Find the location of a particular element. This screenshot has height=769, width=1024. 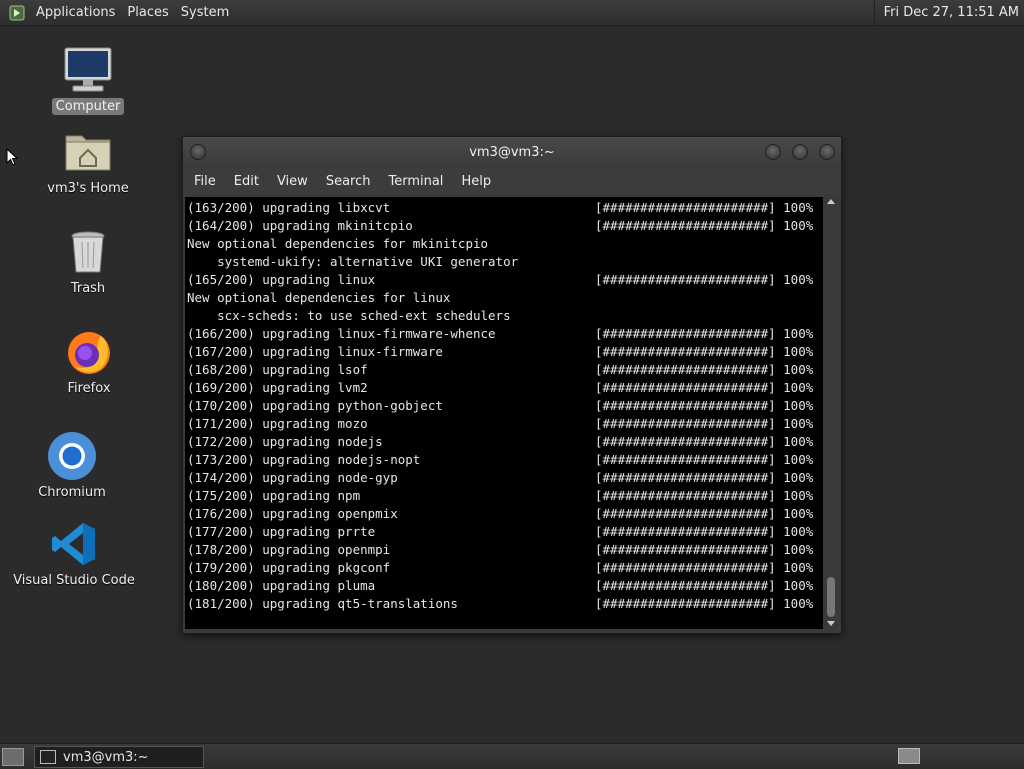

terminal-line-text: (169/200) upgrading lvm2 is located at coordinates (277, 387).